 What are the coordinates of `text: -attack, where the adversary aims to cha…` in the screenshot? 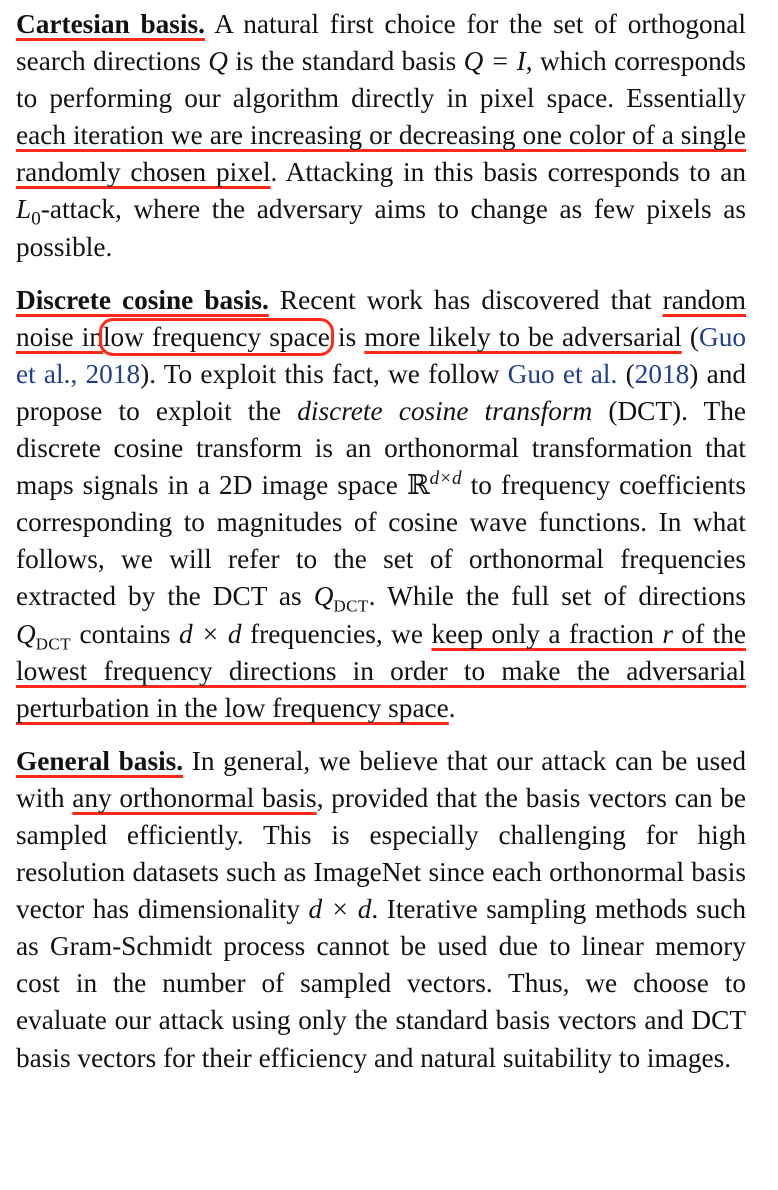 It's located at (381, 228).